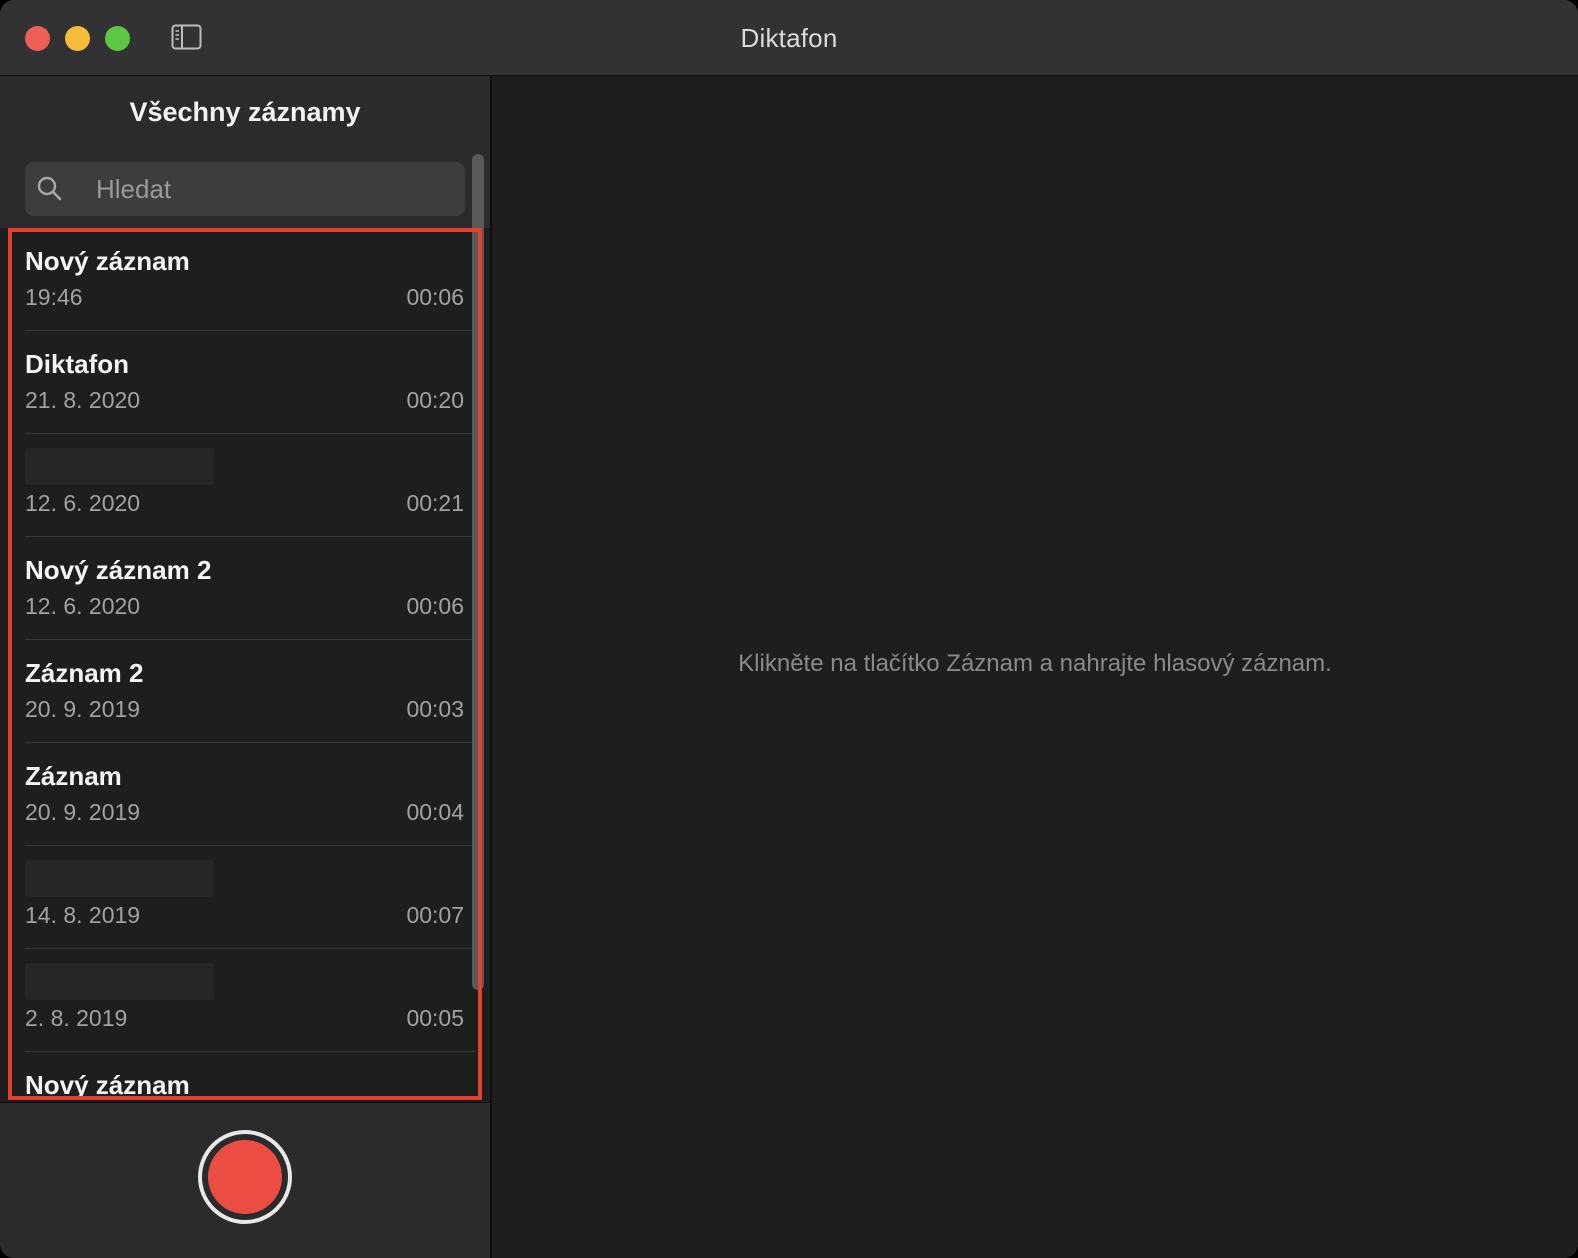  I want to click on sidebar-header: Všechny záznamy Hledat, so click(245, 152).